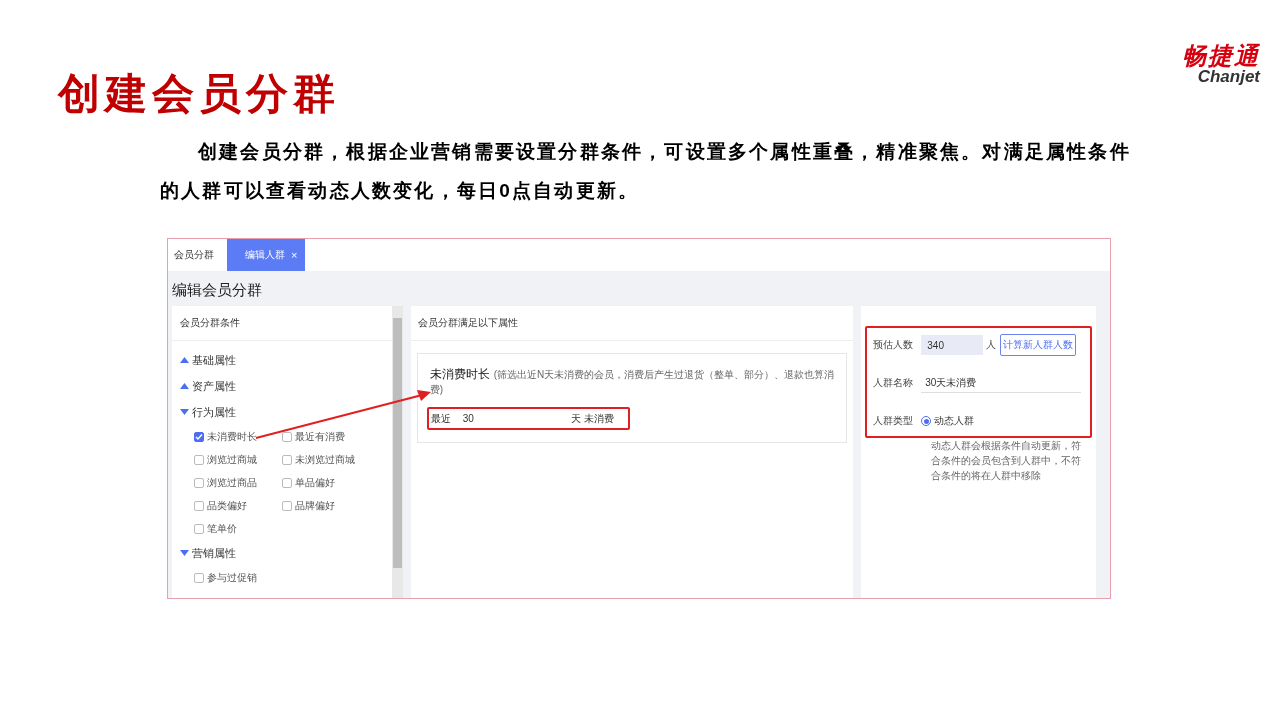 The height and width of the screenshot is (720, 1280). What do you see at coordinates (632, 323) in the screenshot?
I see `panel-title: 会员分群满足以下属性` at bounding box center [632, 323].